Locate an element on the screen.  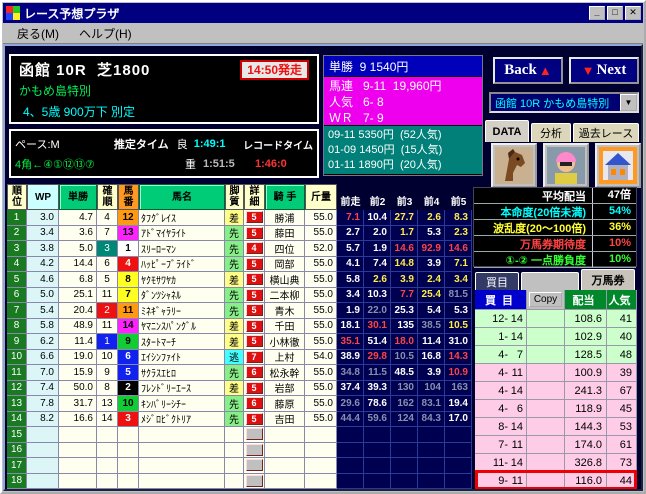
past-odds-cell: 3.9 is located at coordinates (404, 280).